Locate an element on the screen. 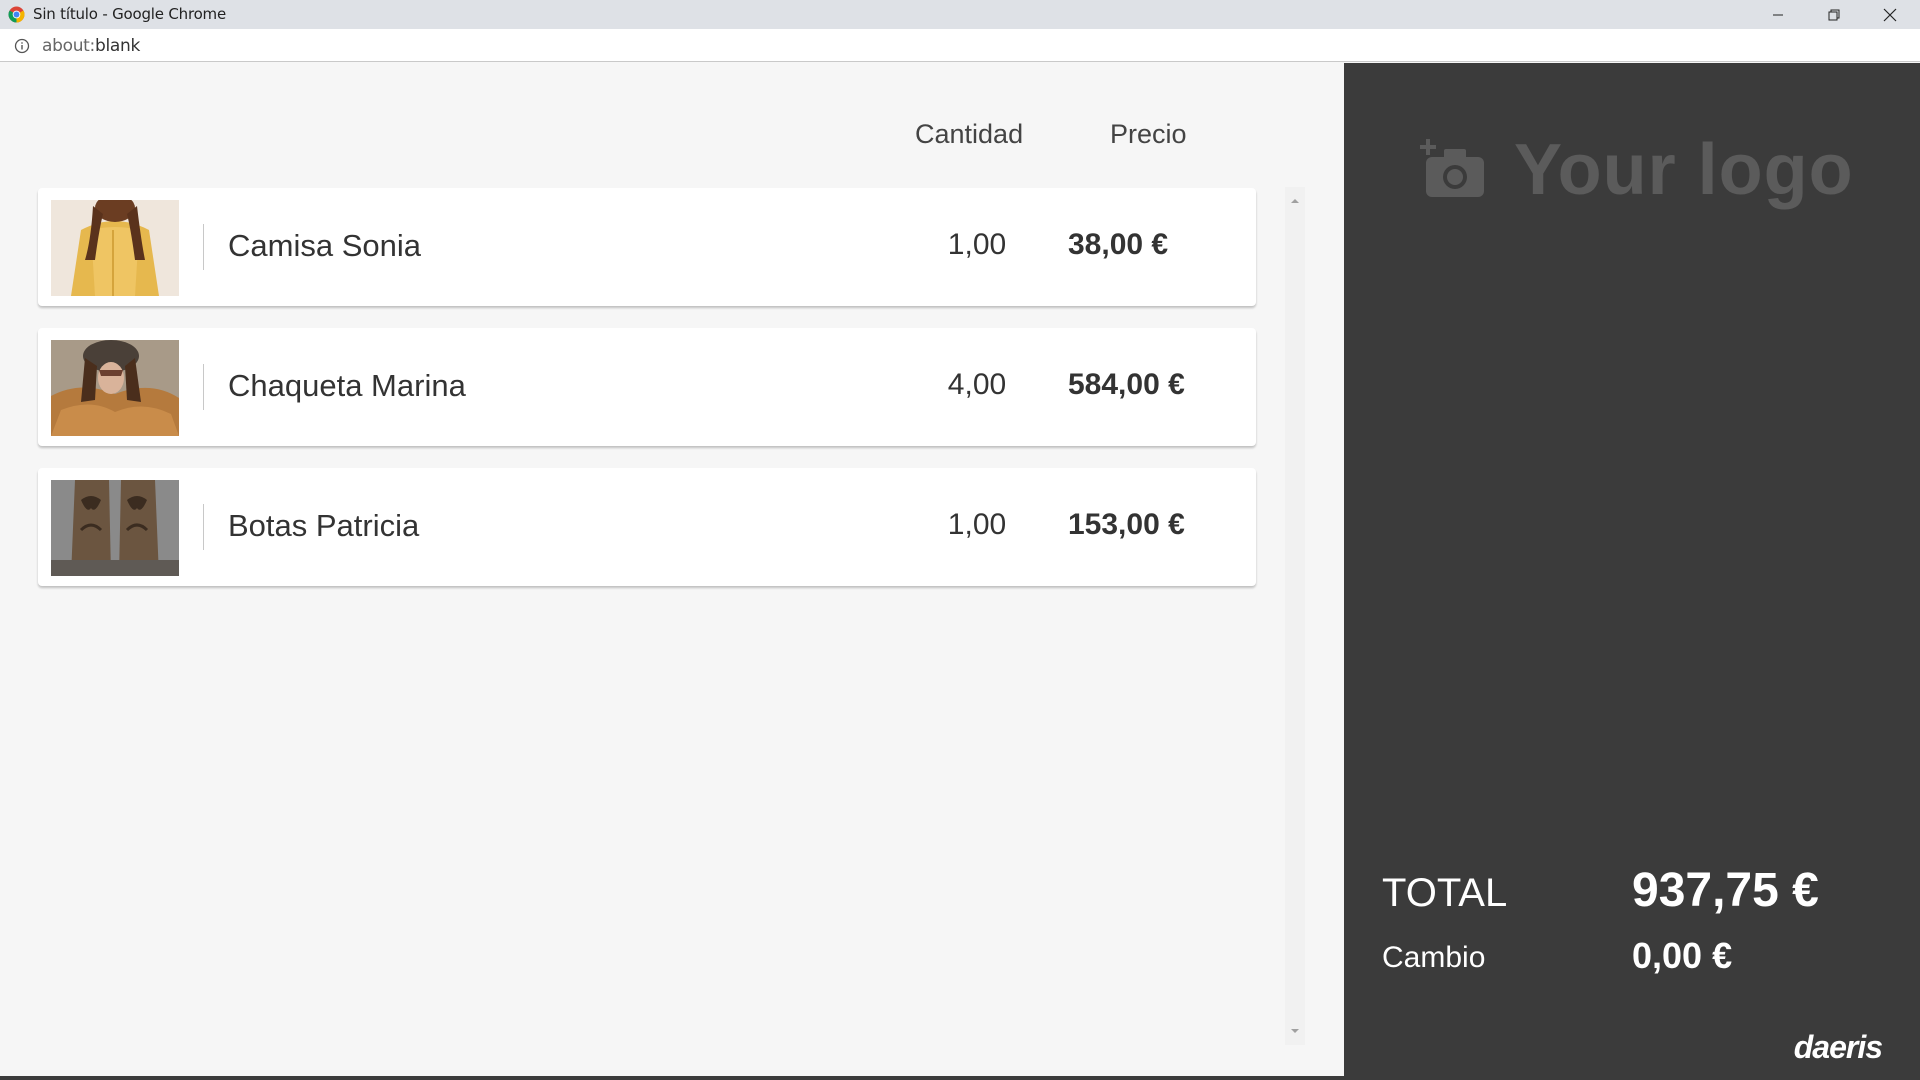 This screenshot has width=1920, height=1080. product-name: Camisa Sonia is located at coordinates (324, 245).